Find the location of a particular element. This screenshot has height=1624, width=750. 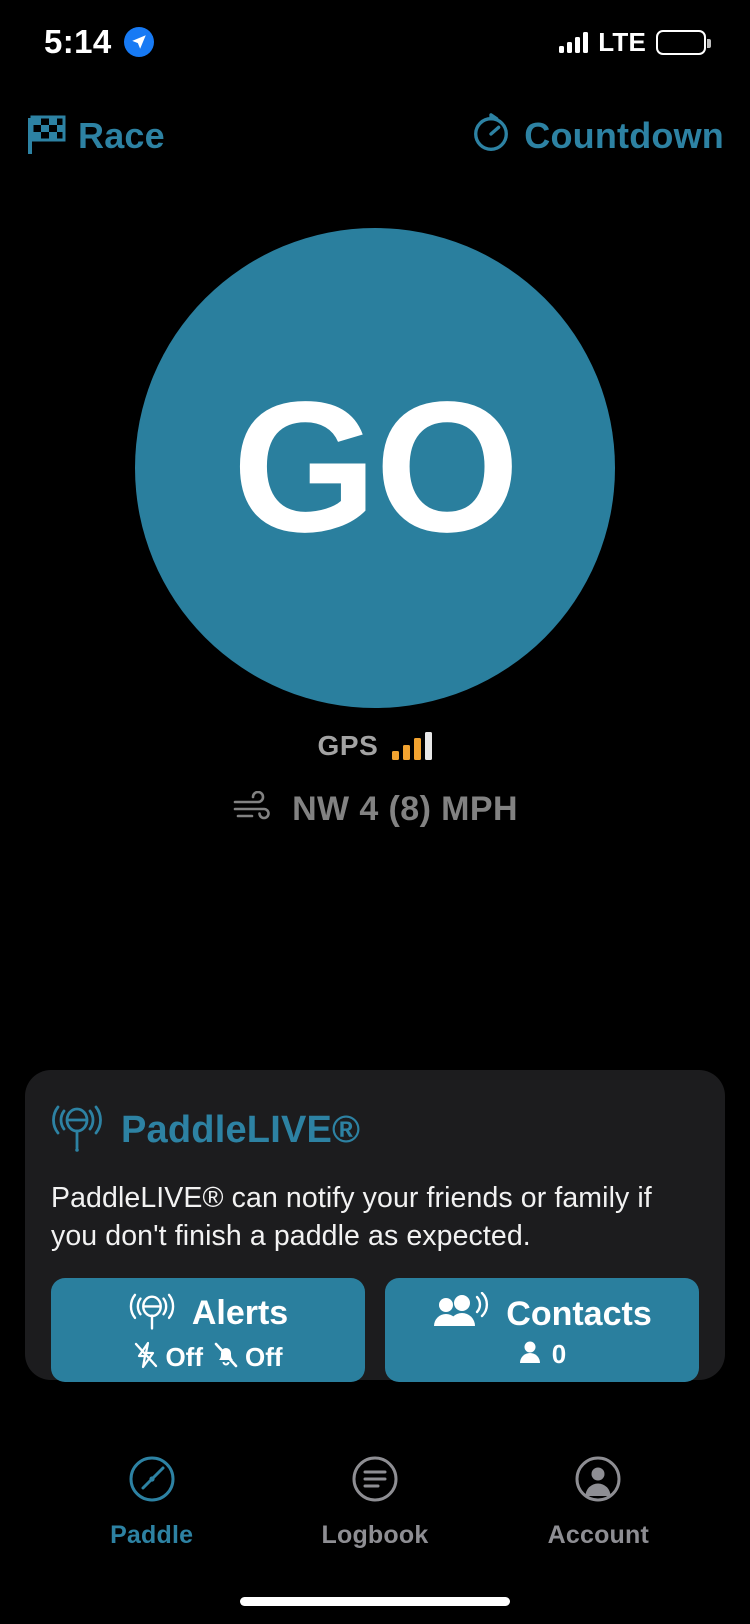

gps-signal-icon is located at coordinates (412, 746).